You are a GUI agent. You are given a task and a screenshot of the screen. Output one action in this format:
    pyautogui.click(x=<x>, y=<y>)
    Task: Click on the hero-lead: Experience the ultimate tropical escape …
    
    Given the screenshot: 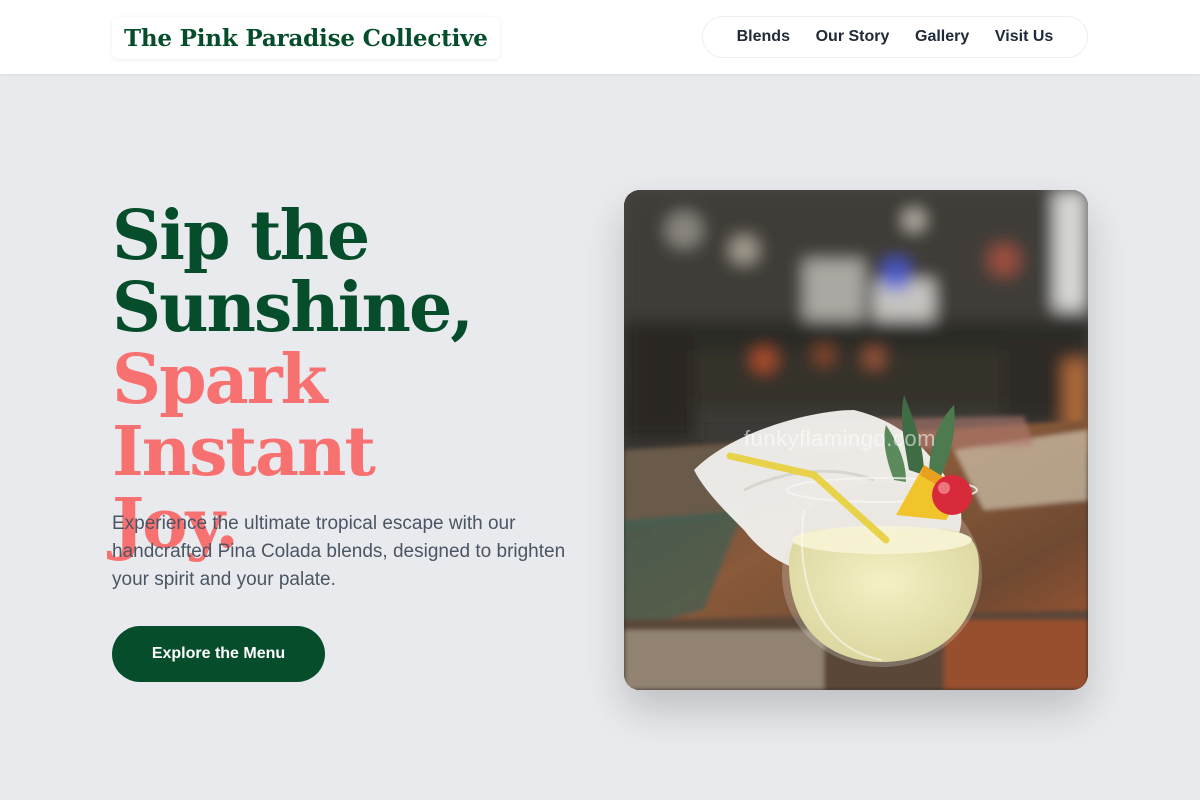 What is the action you would take?
    pyautogui.click(x=339, y=551)
    